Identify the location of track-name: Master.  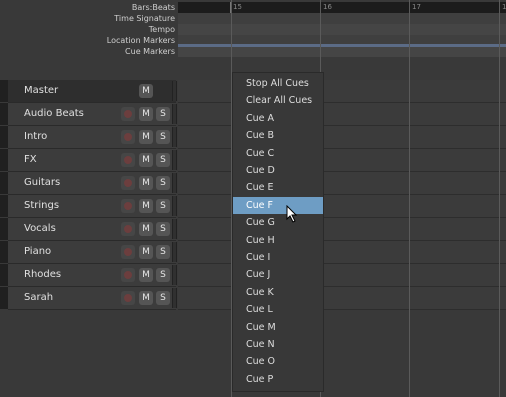
(41, 91).